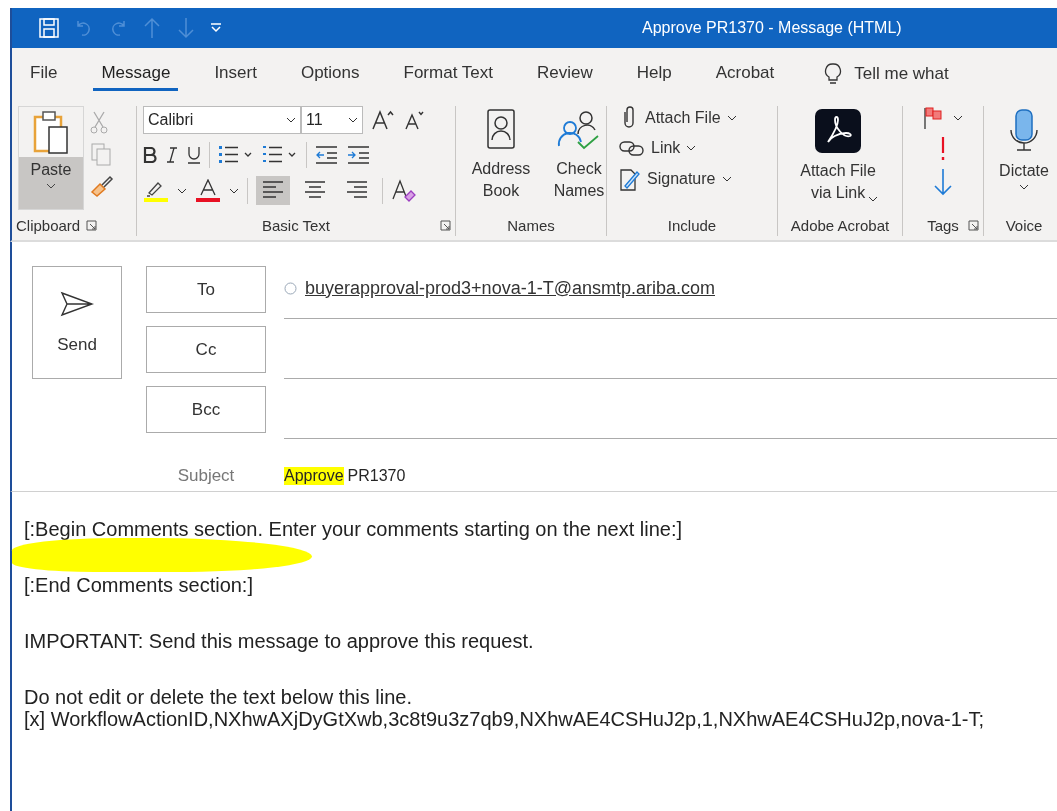 The width and height of the screenshot is (1057, 811). Describe the element at coordinates (376, 476) in the screenshot. I see `subject-text: PR1370` at that location.